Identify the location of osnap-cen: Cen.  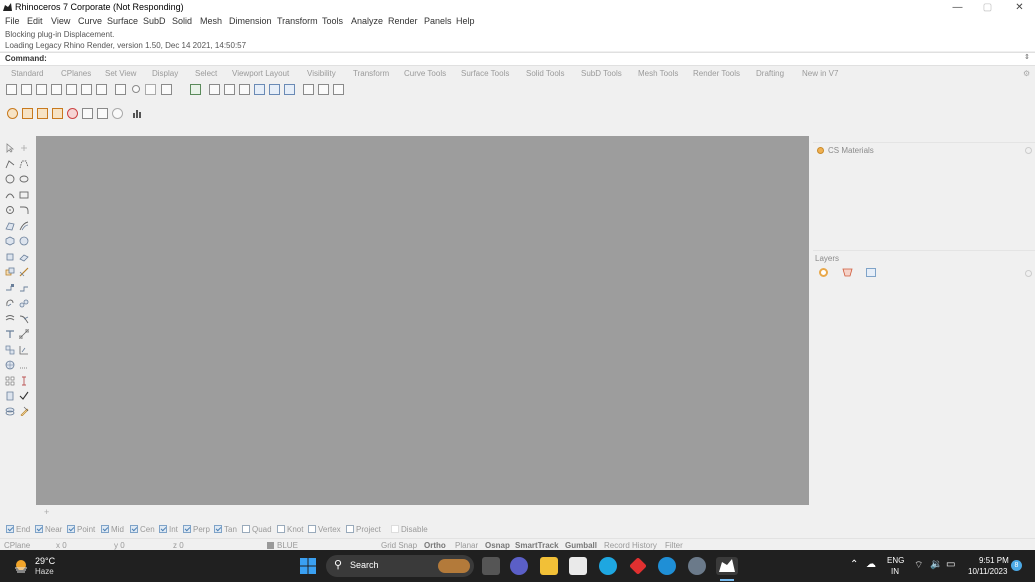
(142, 529).